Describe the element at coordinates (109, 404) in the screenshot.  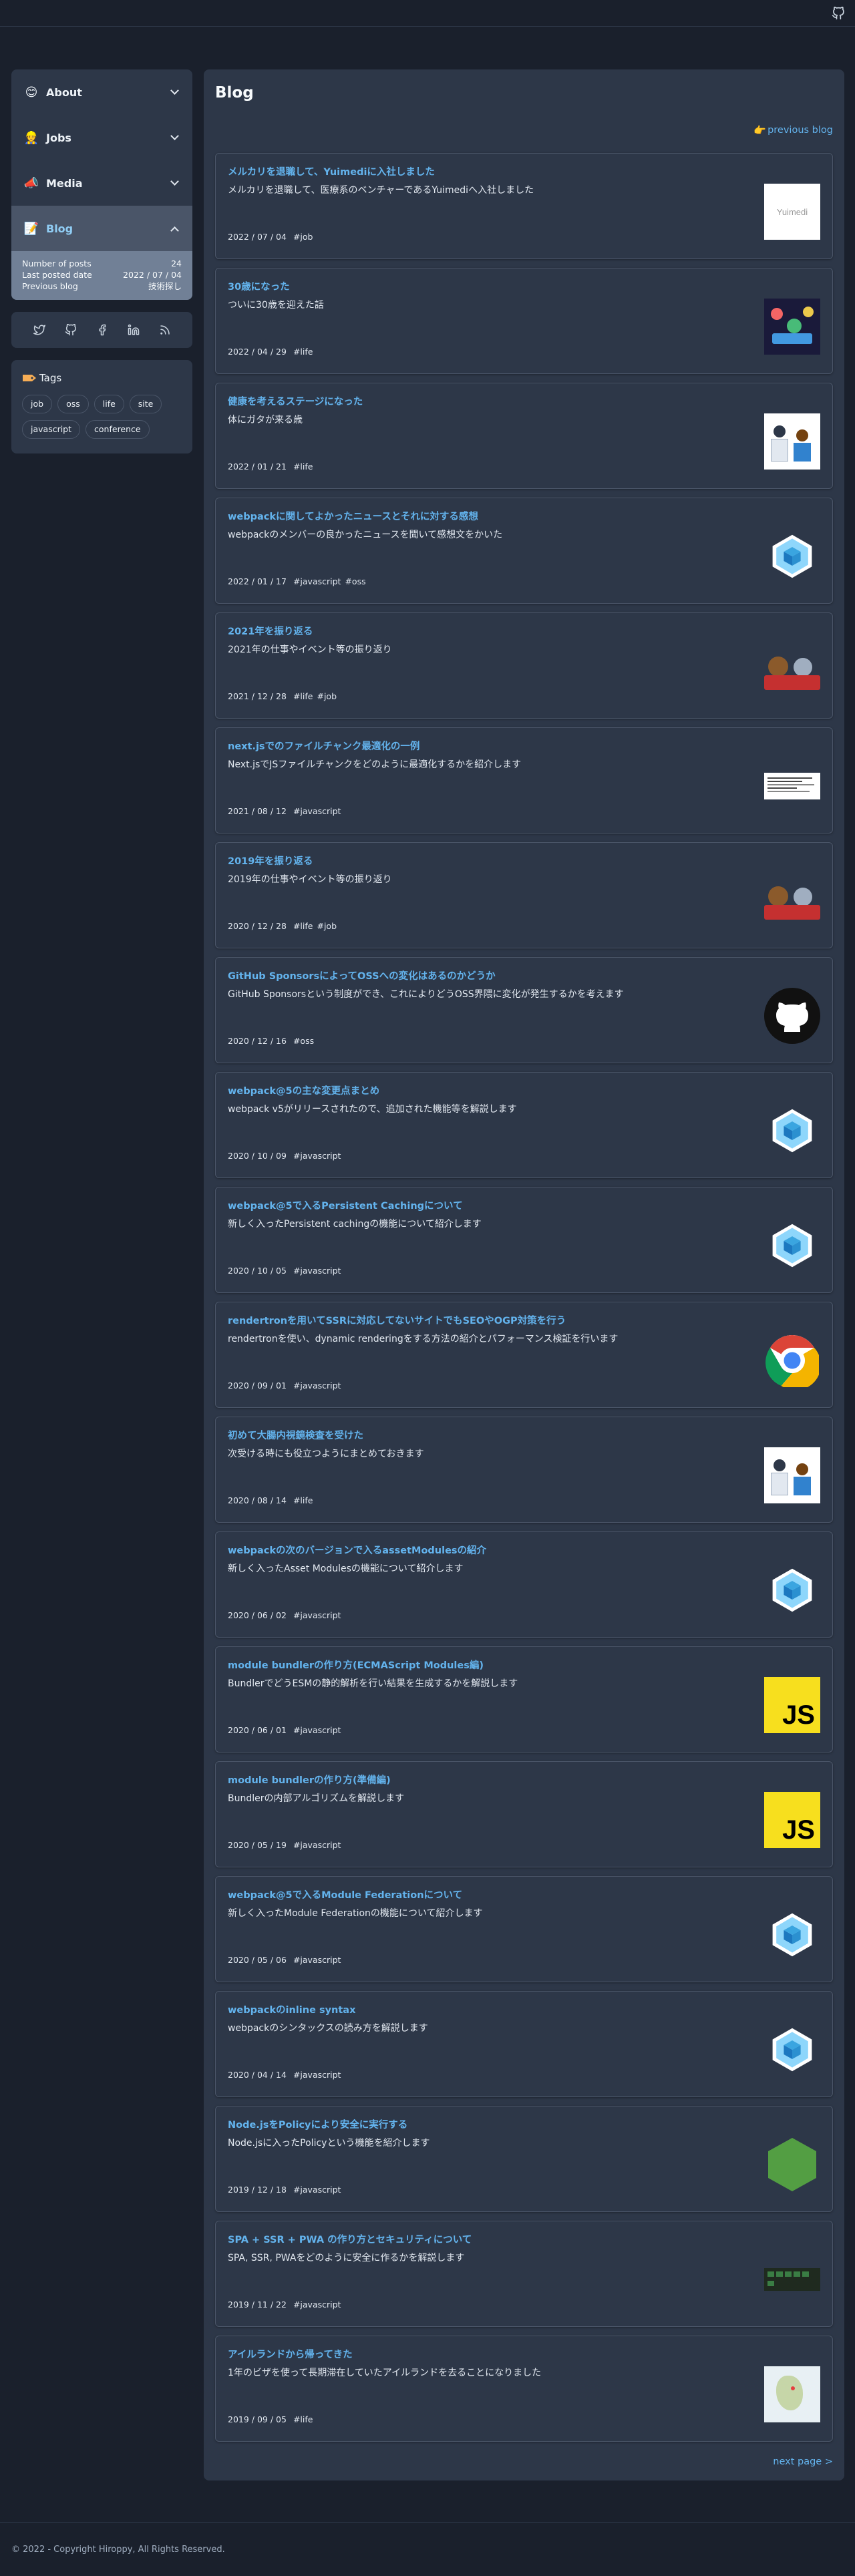
I see `tag-chip: life` at that location.